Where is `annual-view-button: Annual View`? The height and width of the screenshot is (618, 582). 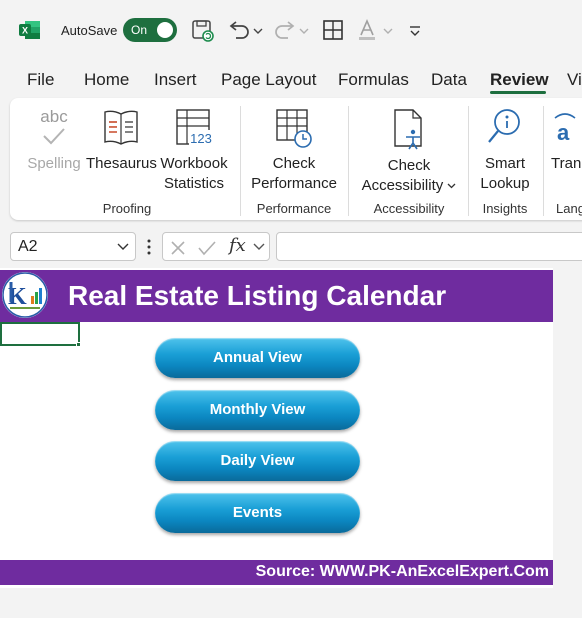 annual-view-button: Annual View is located at coordinates (257, 358).